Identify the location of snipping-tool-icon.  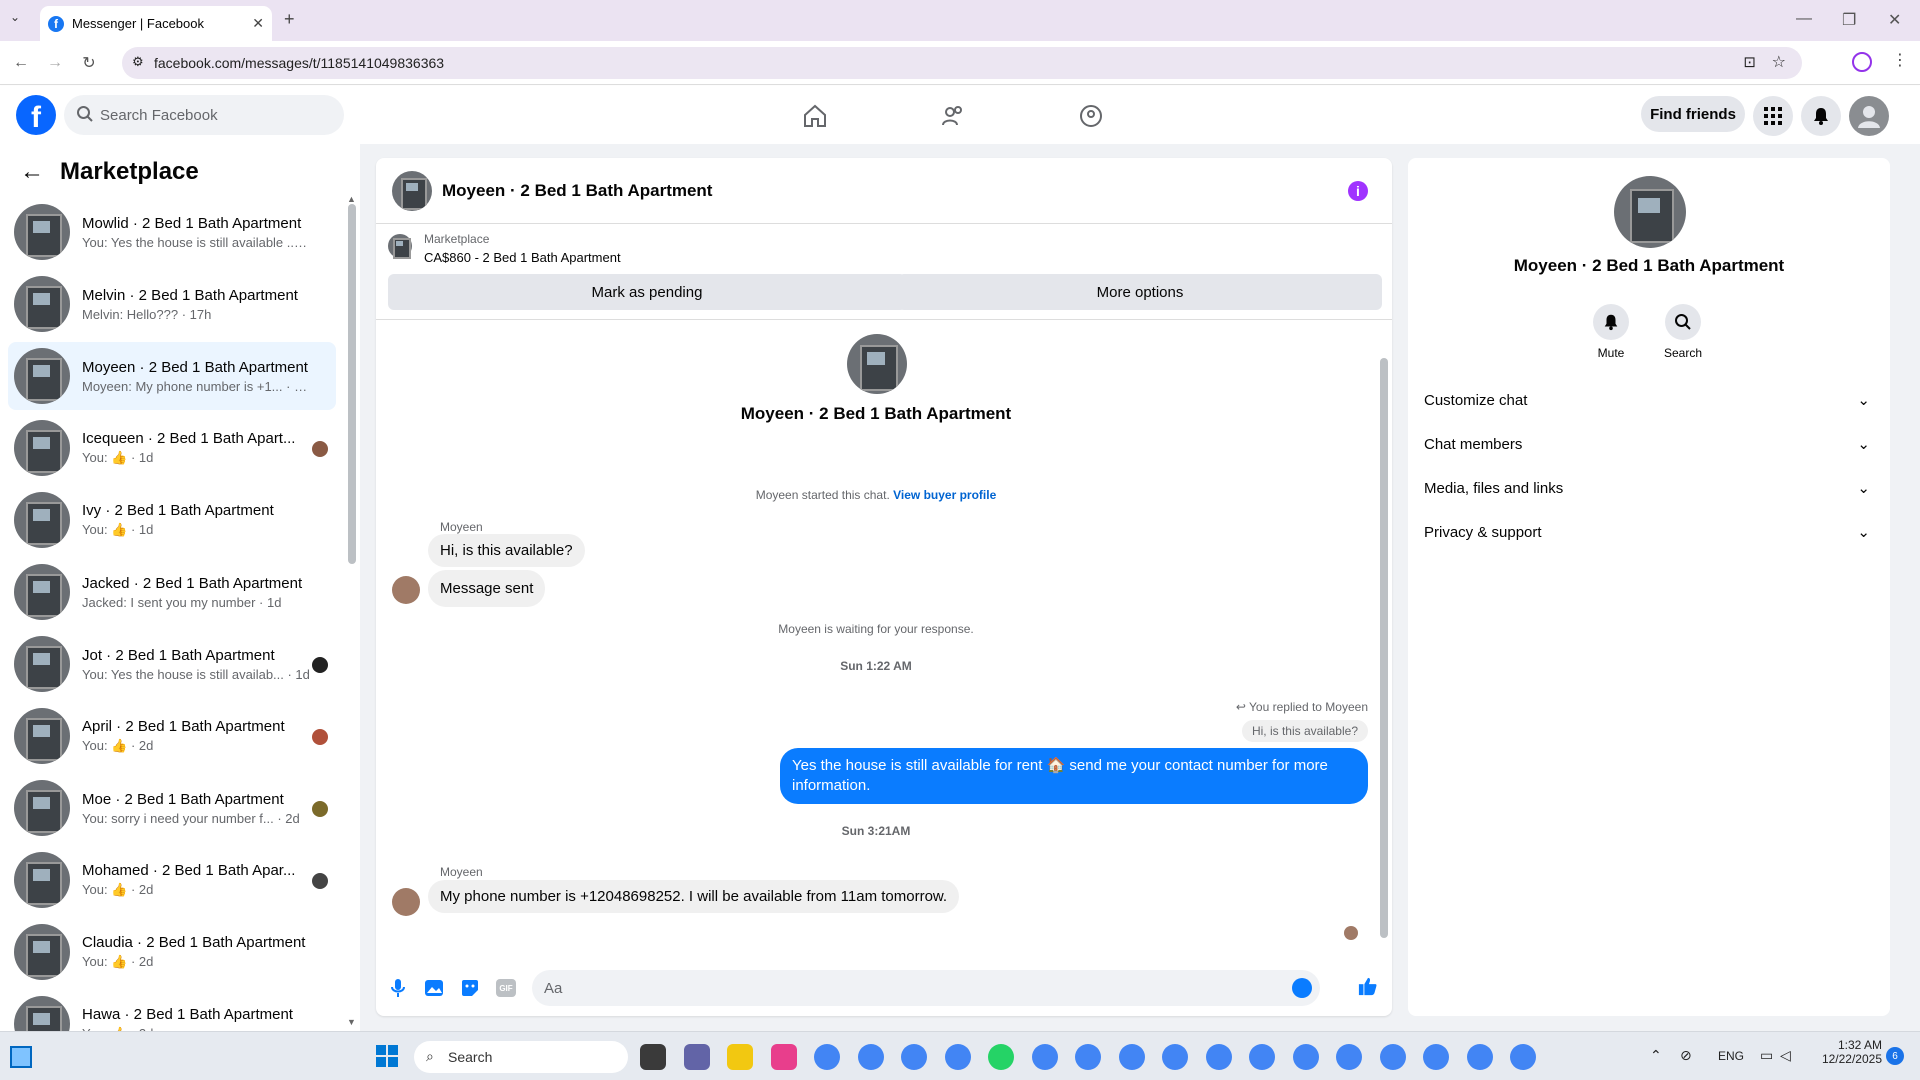
(783, 1057).